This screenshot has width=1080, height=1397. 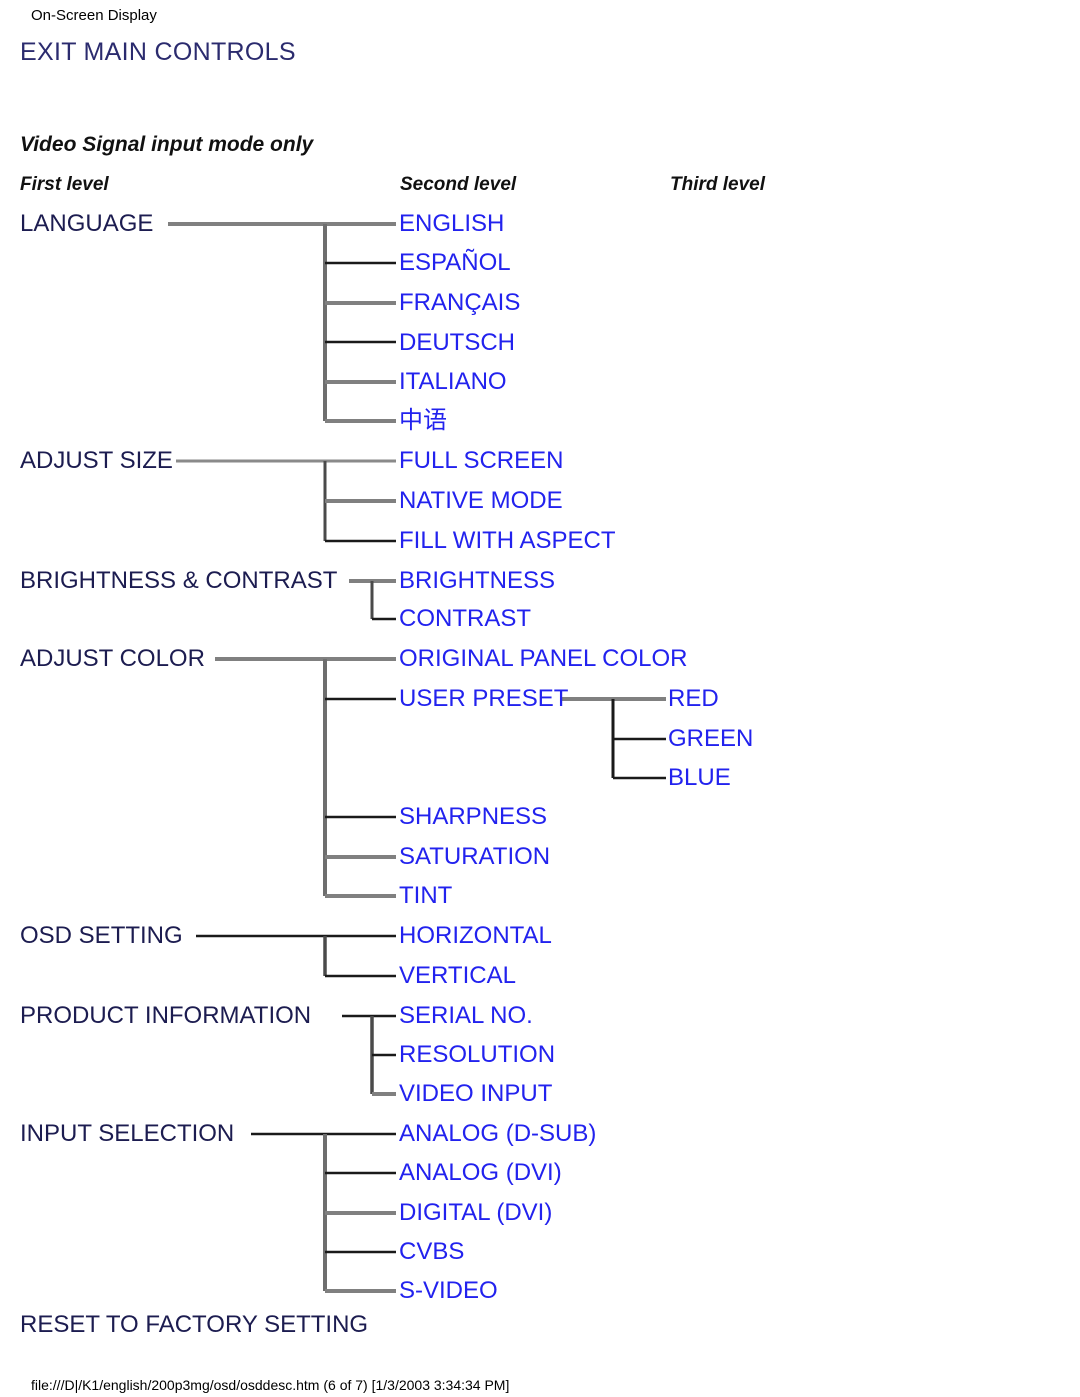 What do you see at coordinates (127, 1134) in the screenshot?
I see `menu-item-input-selection: INPUT SELECTION` at bounding box center [127, 1134].